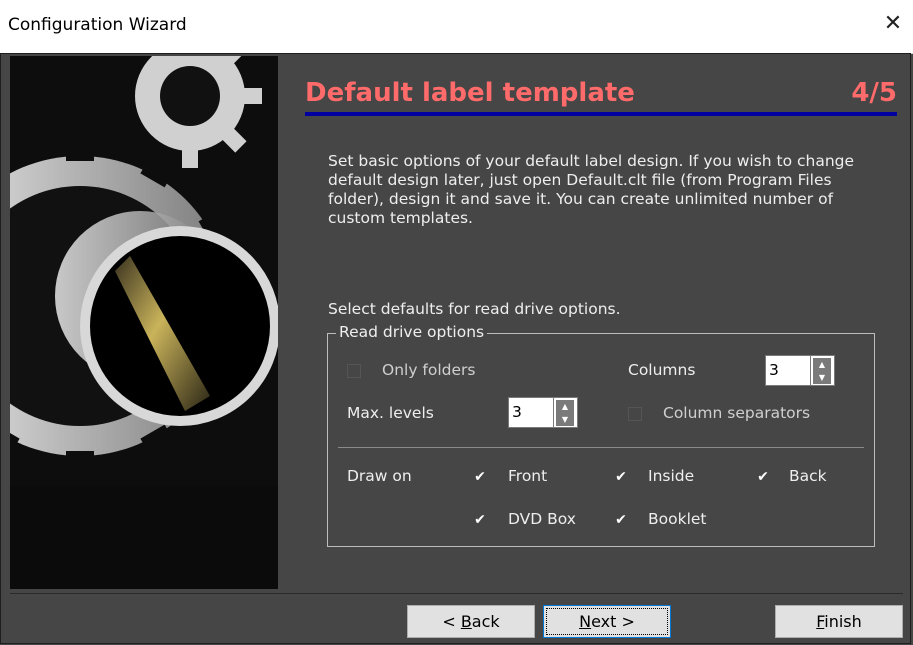  I want to click on columns-up-button: ▲, so click(822, 364).